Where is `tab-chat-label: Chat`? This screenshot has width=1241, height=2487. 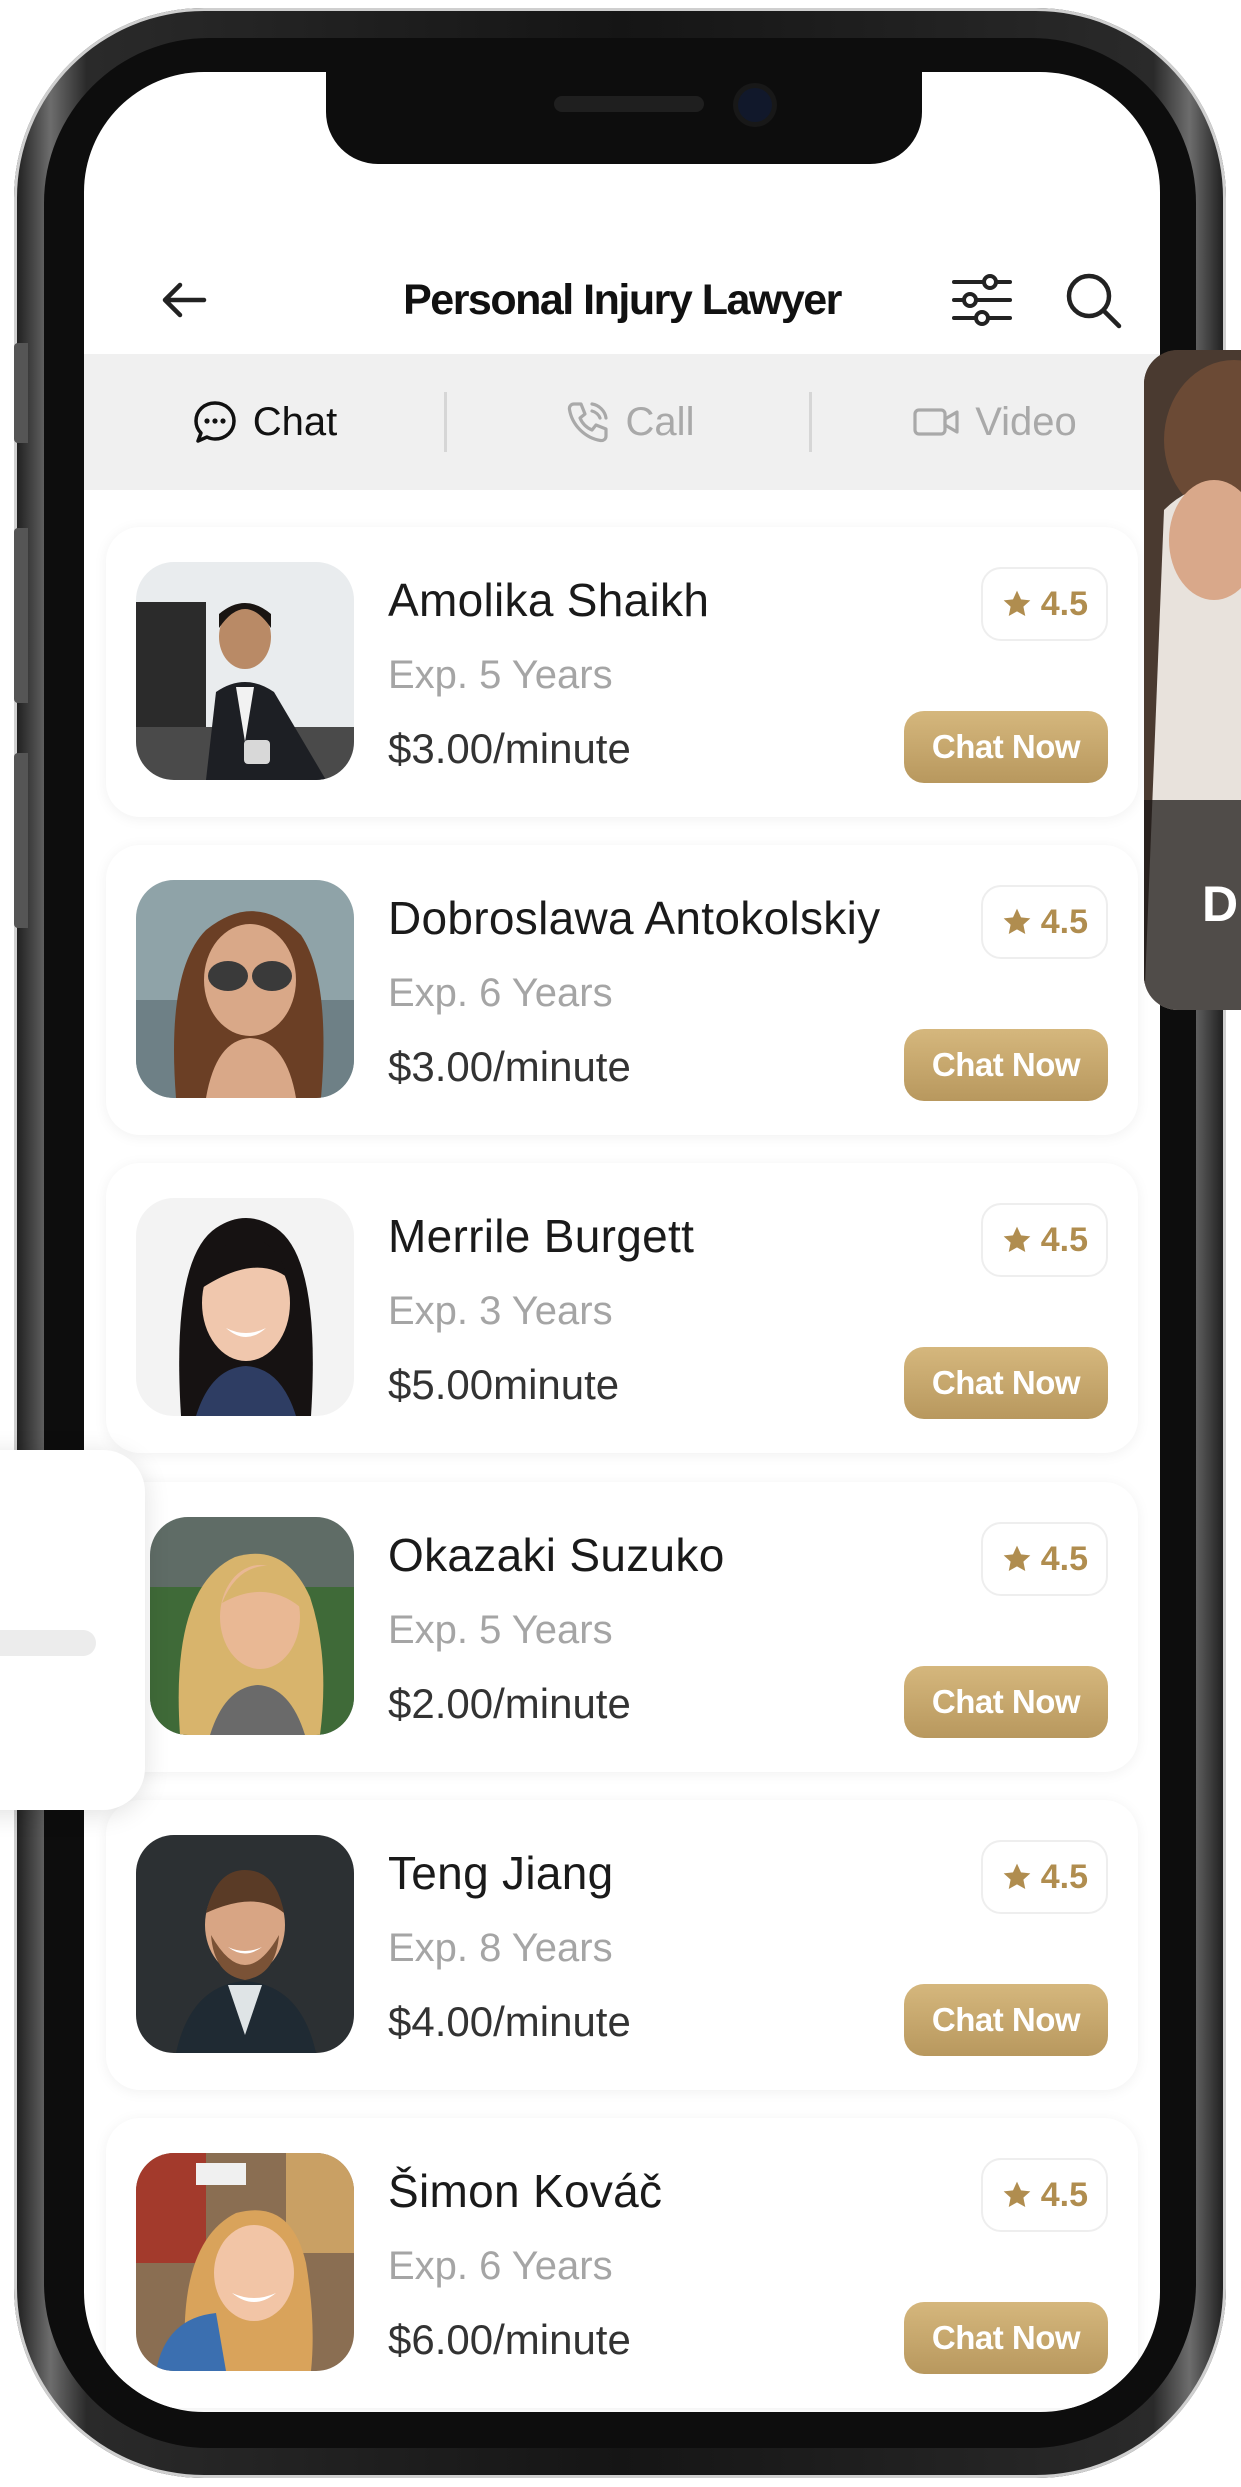
tab-chat-label: Chat is located at coordinates (295, 421).